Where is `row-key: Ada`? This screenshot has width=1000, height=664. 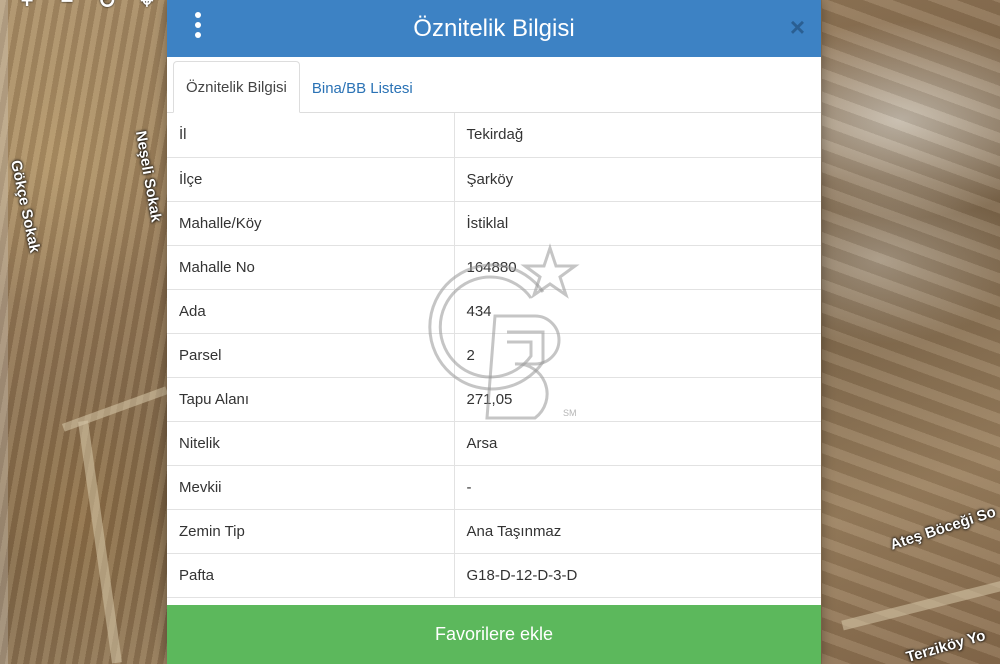
row-key: Ada is located at coordinates (311, 311).